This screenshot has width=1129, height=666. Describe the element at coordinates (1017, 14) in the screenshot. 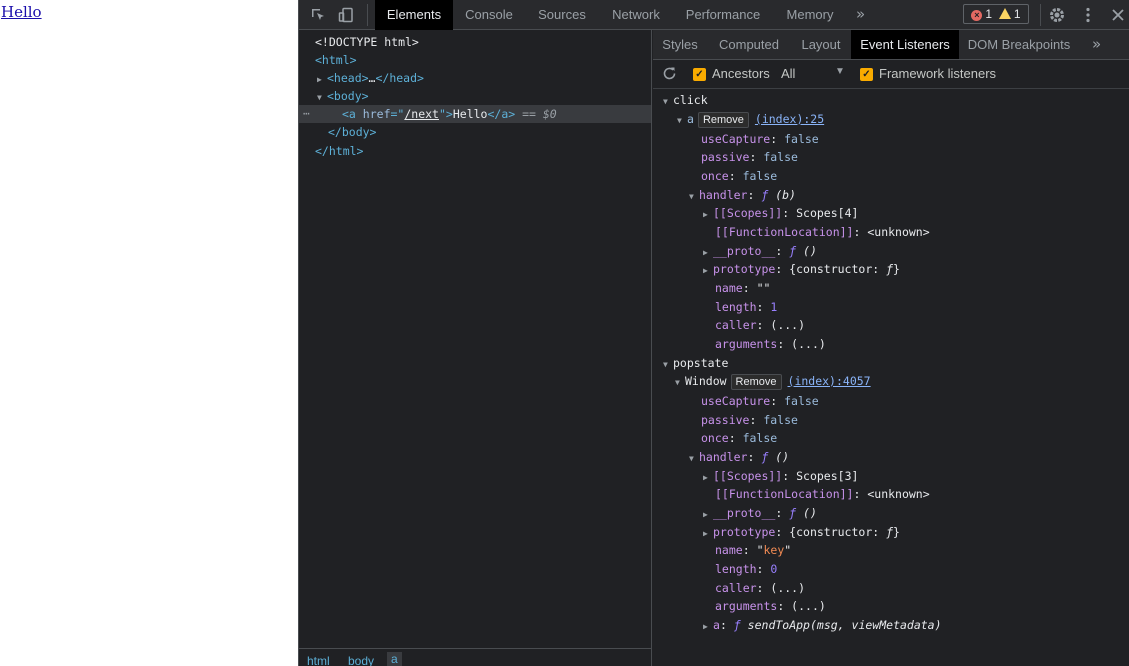

I see `warning-count: 1` at that location.